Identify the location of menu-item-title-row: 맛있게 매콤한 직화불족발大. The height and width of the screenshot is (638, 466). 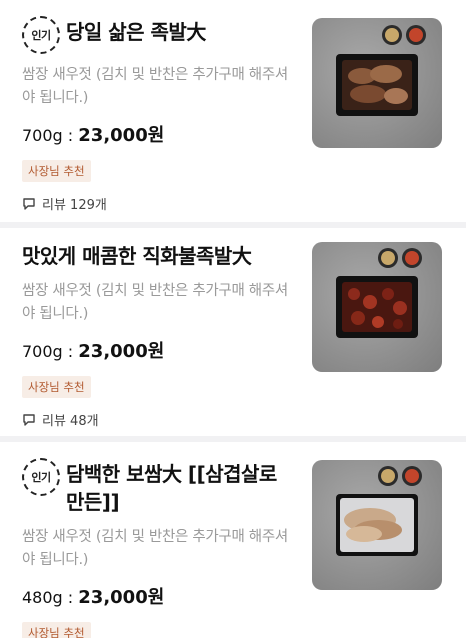
(157, 256).